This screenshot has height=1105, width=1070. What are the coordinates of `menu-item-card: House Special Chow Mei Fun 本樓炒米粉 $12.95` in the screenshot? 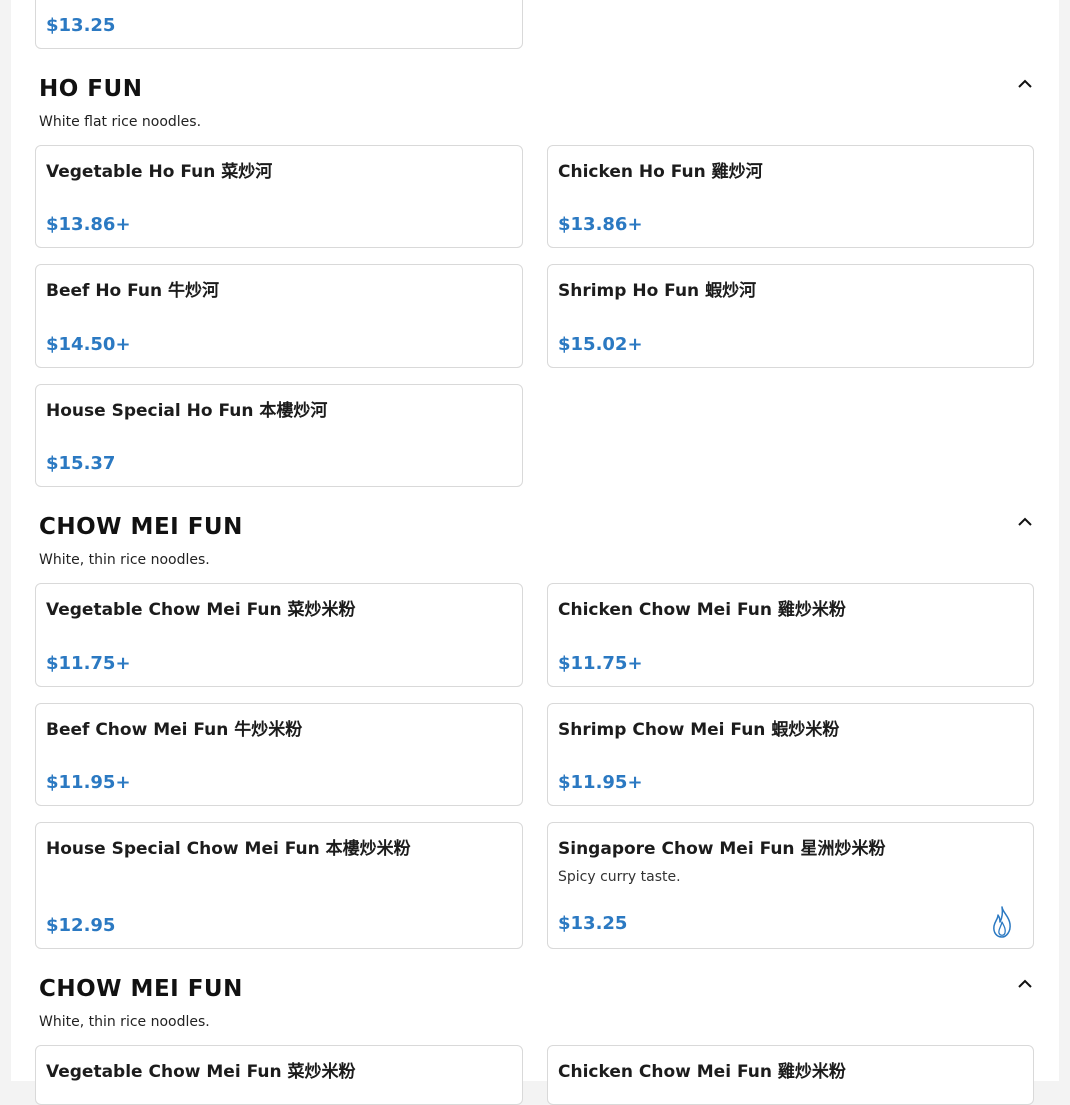 It's located at (279, 885).